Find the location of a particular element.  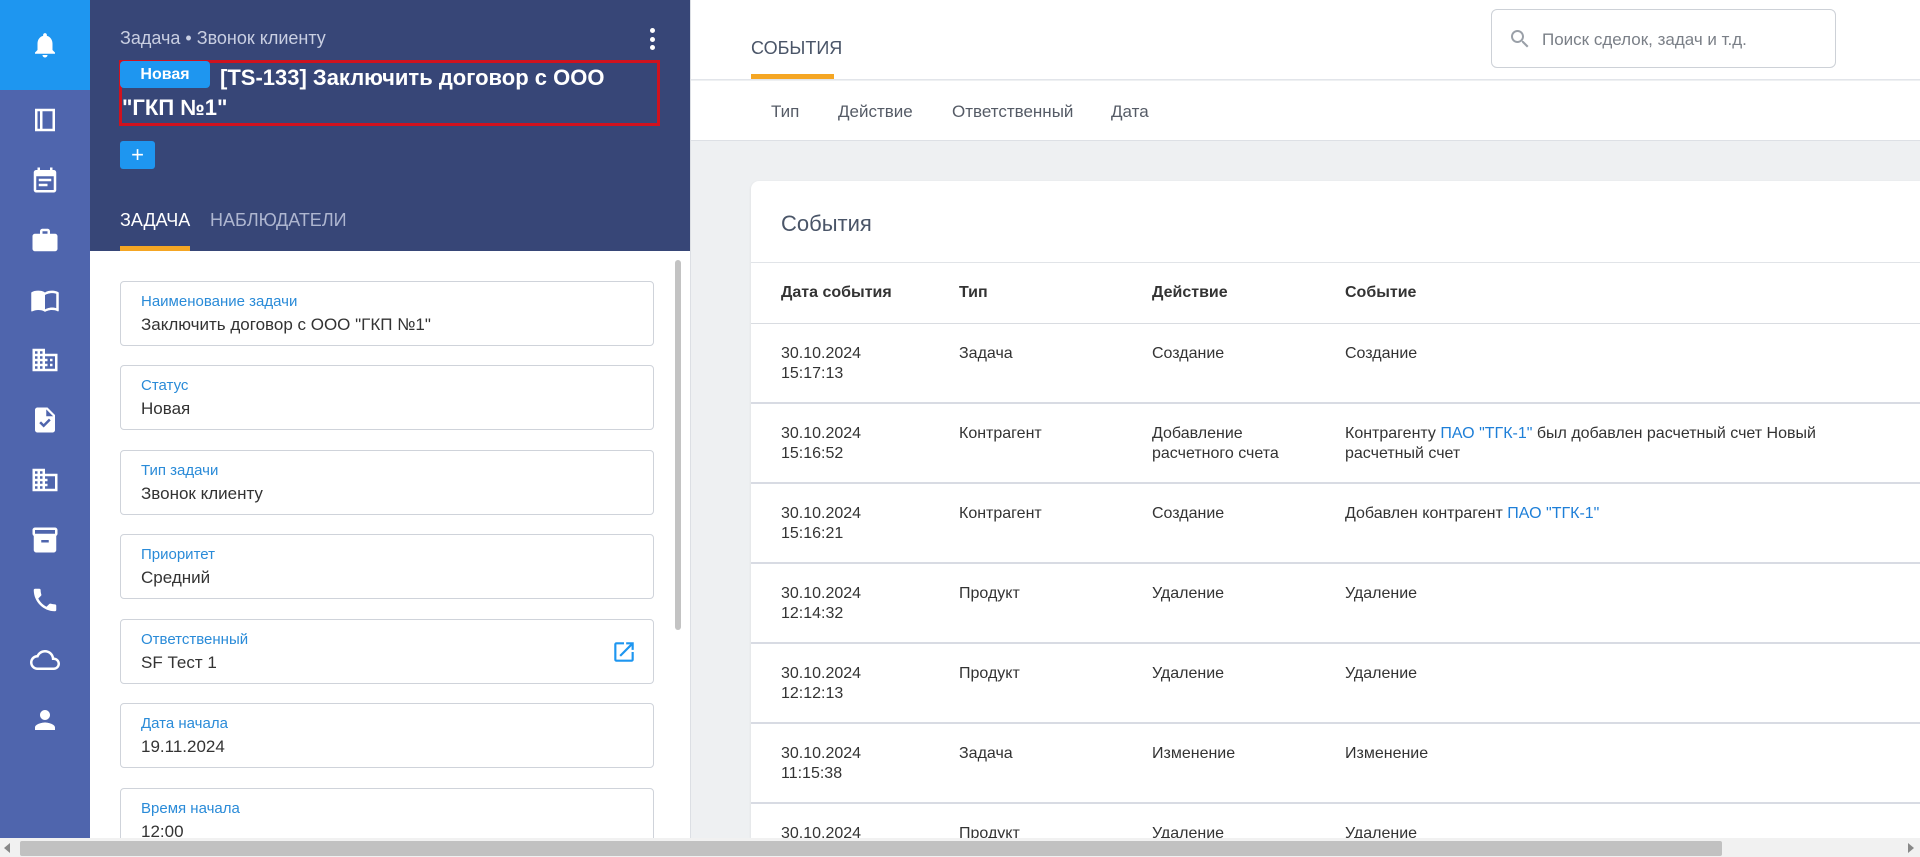

tab-events-underline is located at coordinates (792, 76).